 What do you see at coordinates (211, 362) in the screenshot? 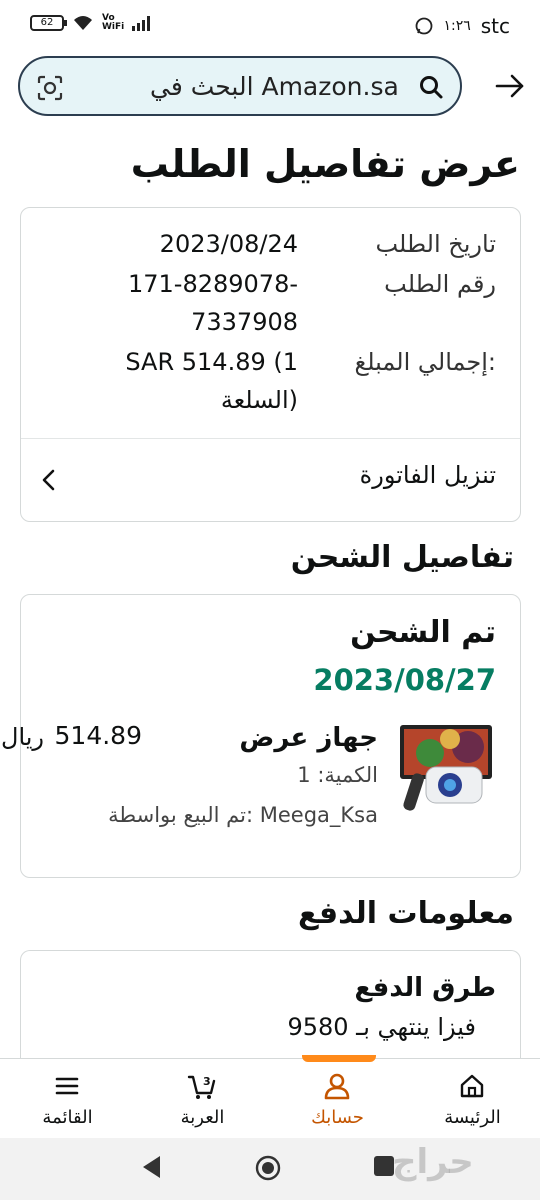
I see `order-total-value-line1: SAR 514.89 (1` at bounding box center [211, 362].